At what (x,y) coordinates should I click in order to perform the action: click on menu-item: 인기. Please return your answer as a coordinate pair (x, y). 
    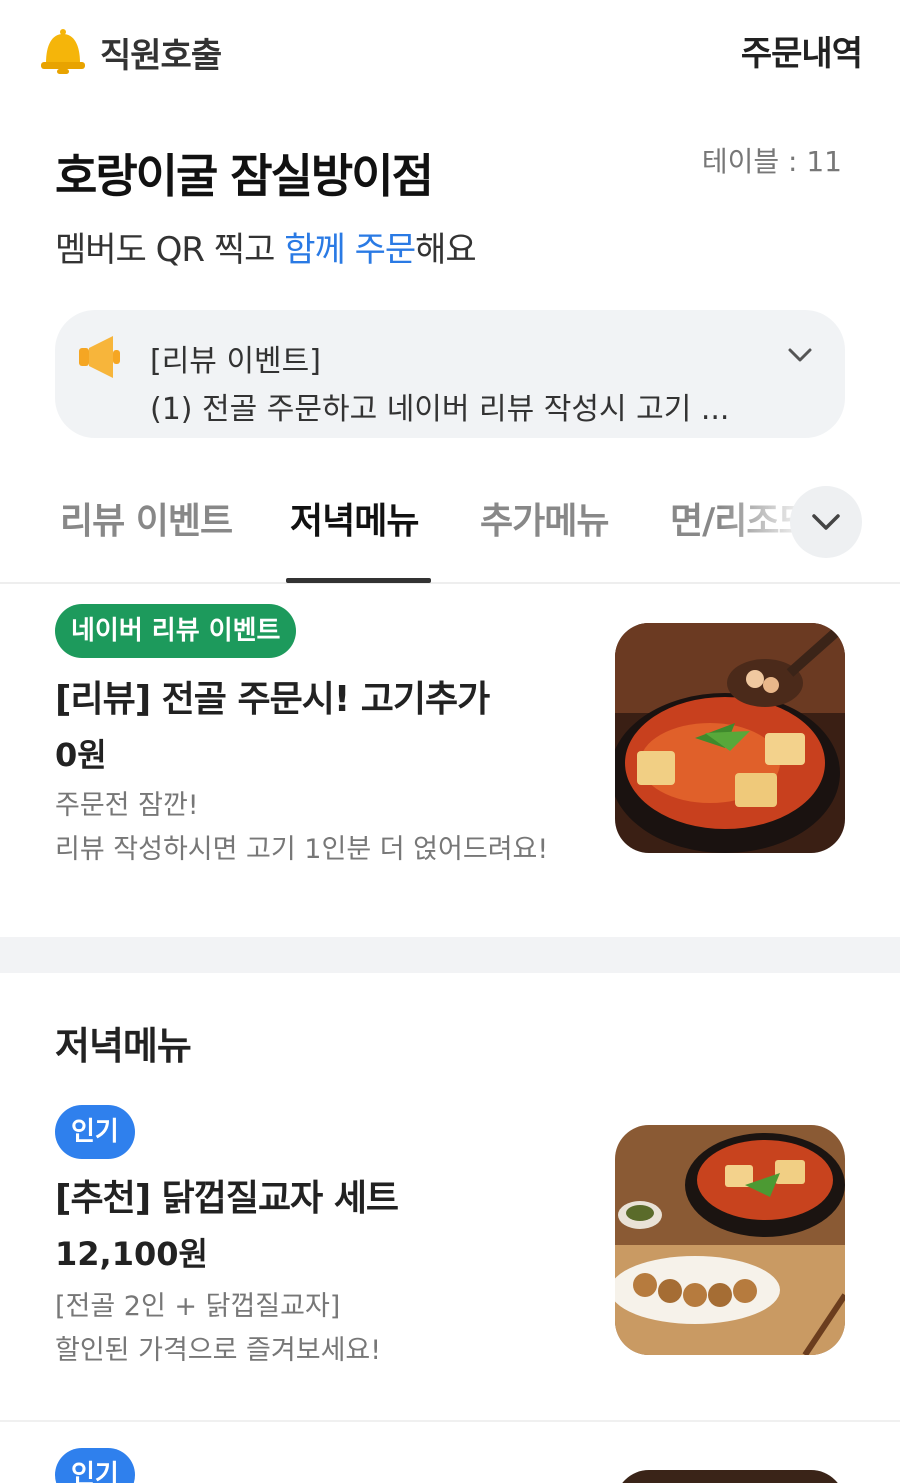
    Looking at the image, I should click on (450, 1465).